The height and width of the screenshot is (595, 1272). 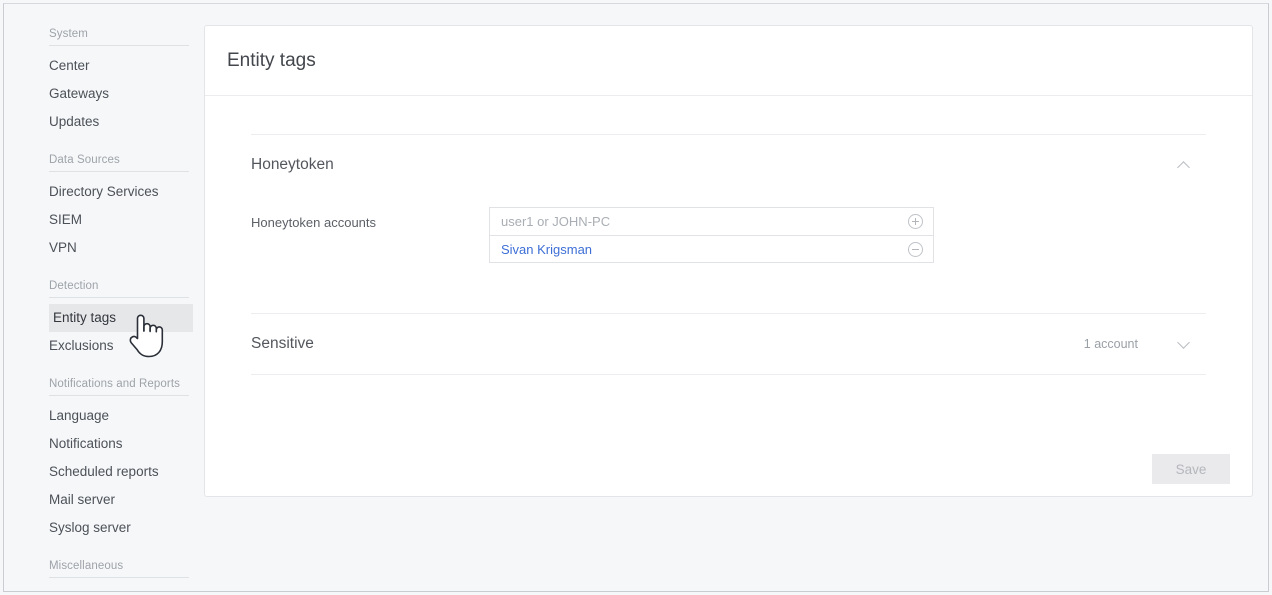 I want to click on sidebar-item-licensing: Licensing, so click(x=102, y=587).